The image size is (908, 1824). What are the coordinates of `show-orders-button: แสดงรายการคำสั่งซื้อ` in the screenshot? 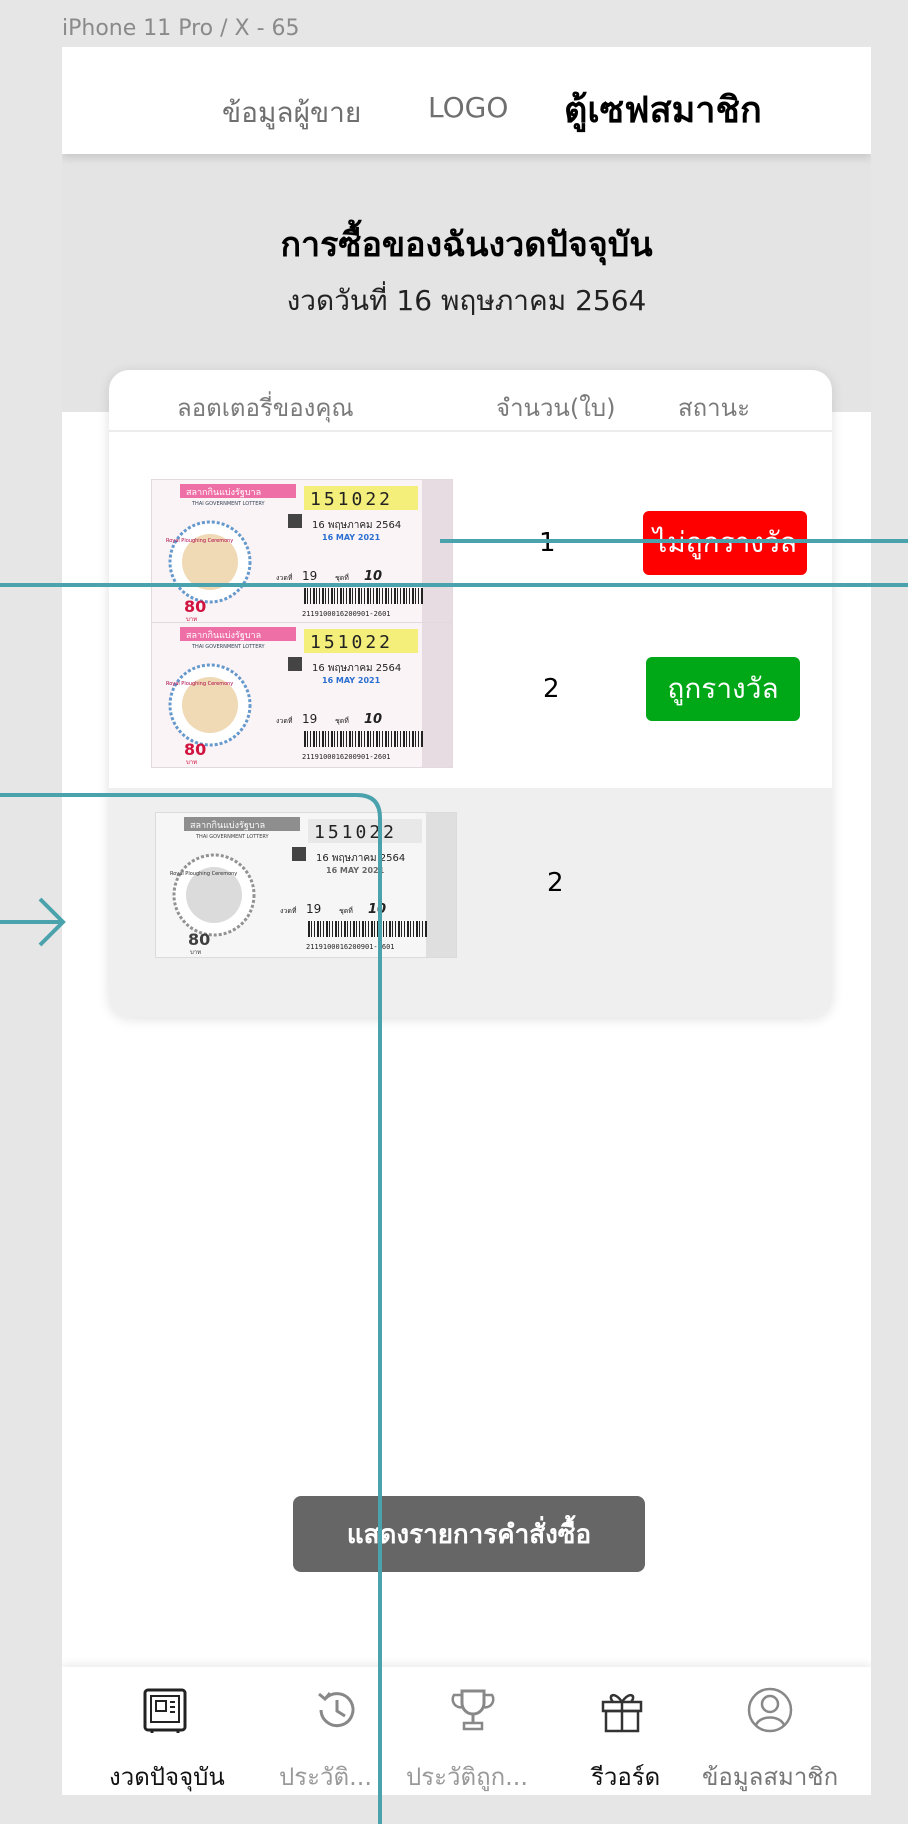 It's located at (469, 1534).